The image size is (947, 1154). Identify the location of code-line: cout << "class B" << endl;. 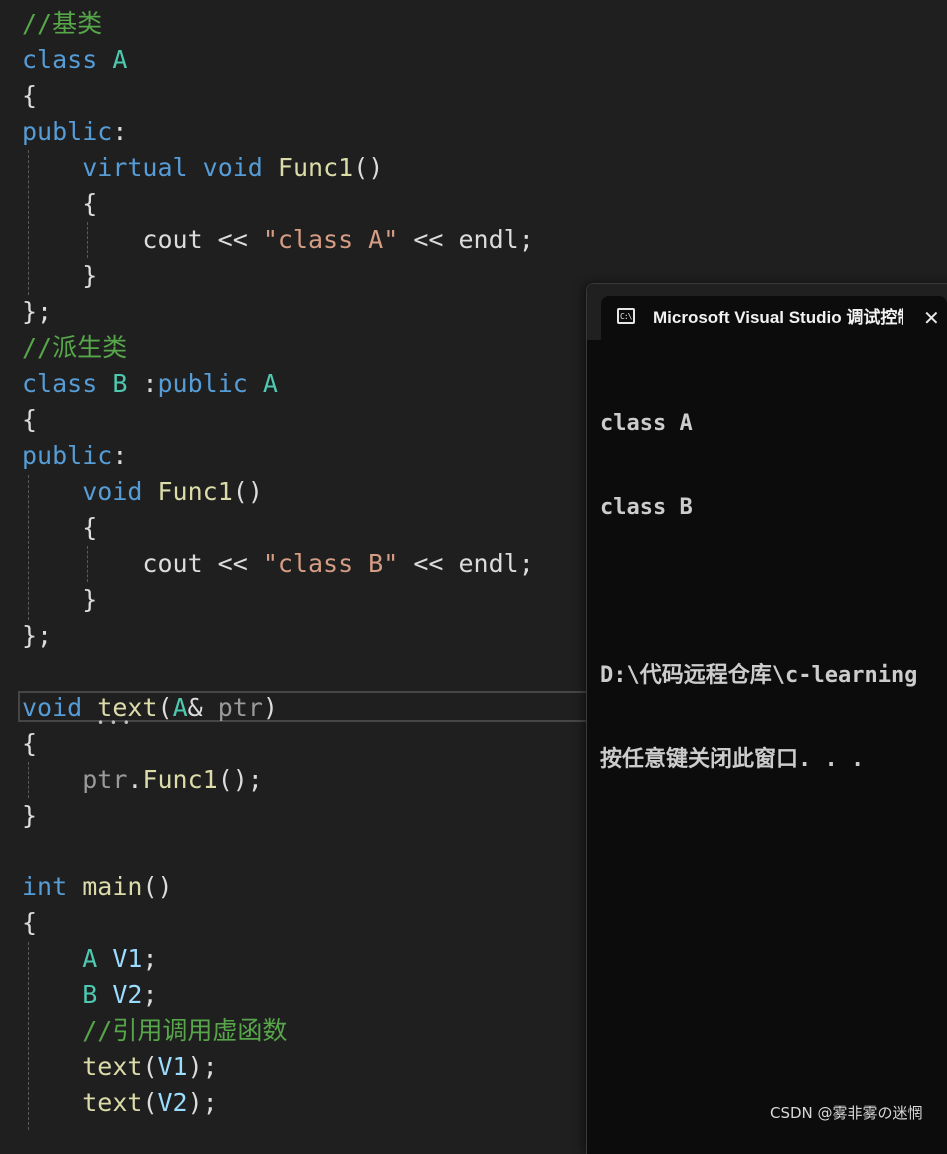
(278, 564).